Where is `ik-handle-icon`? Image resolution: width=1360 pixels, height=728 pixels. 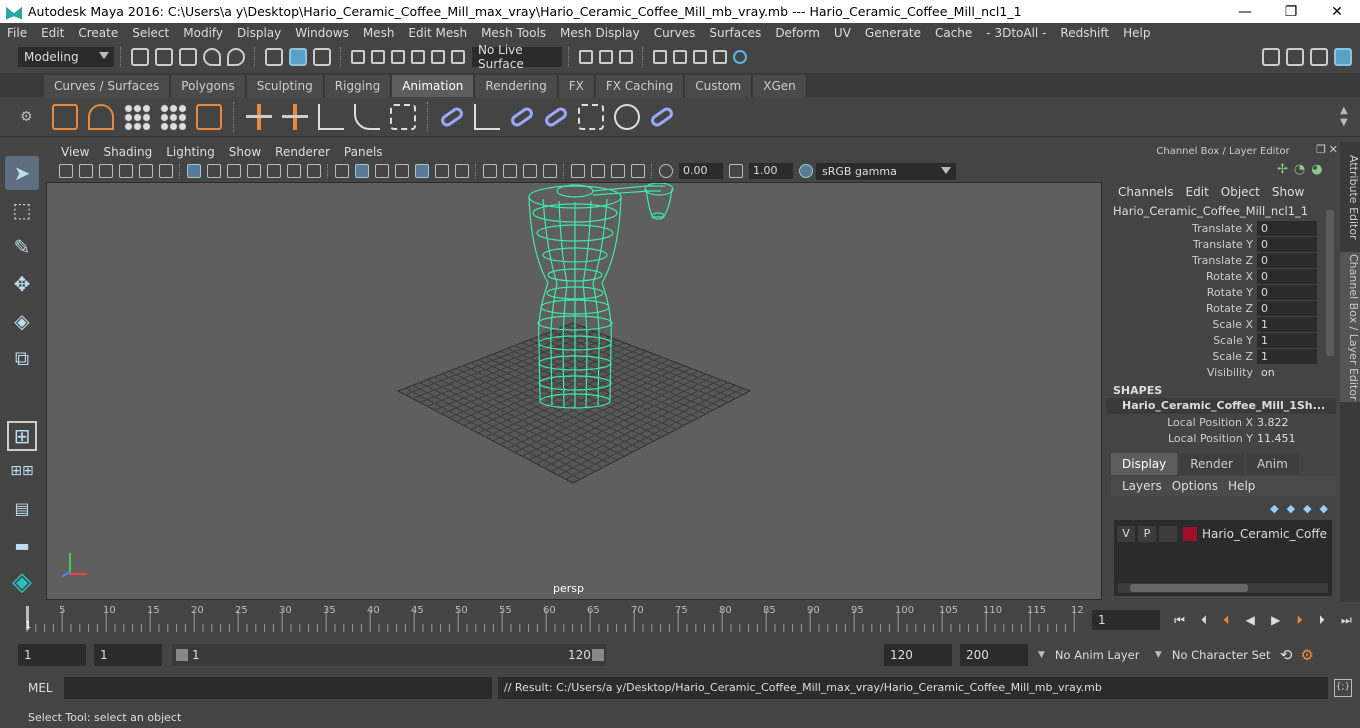
ik-handle-icon is located at coordinates (331, 116).